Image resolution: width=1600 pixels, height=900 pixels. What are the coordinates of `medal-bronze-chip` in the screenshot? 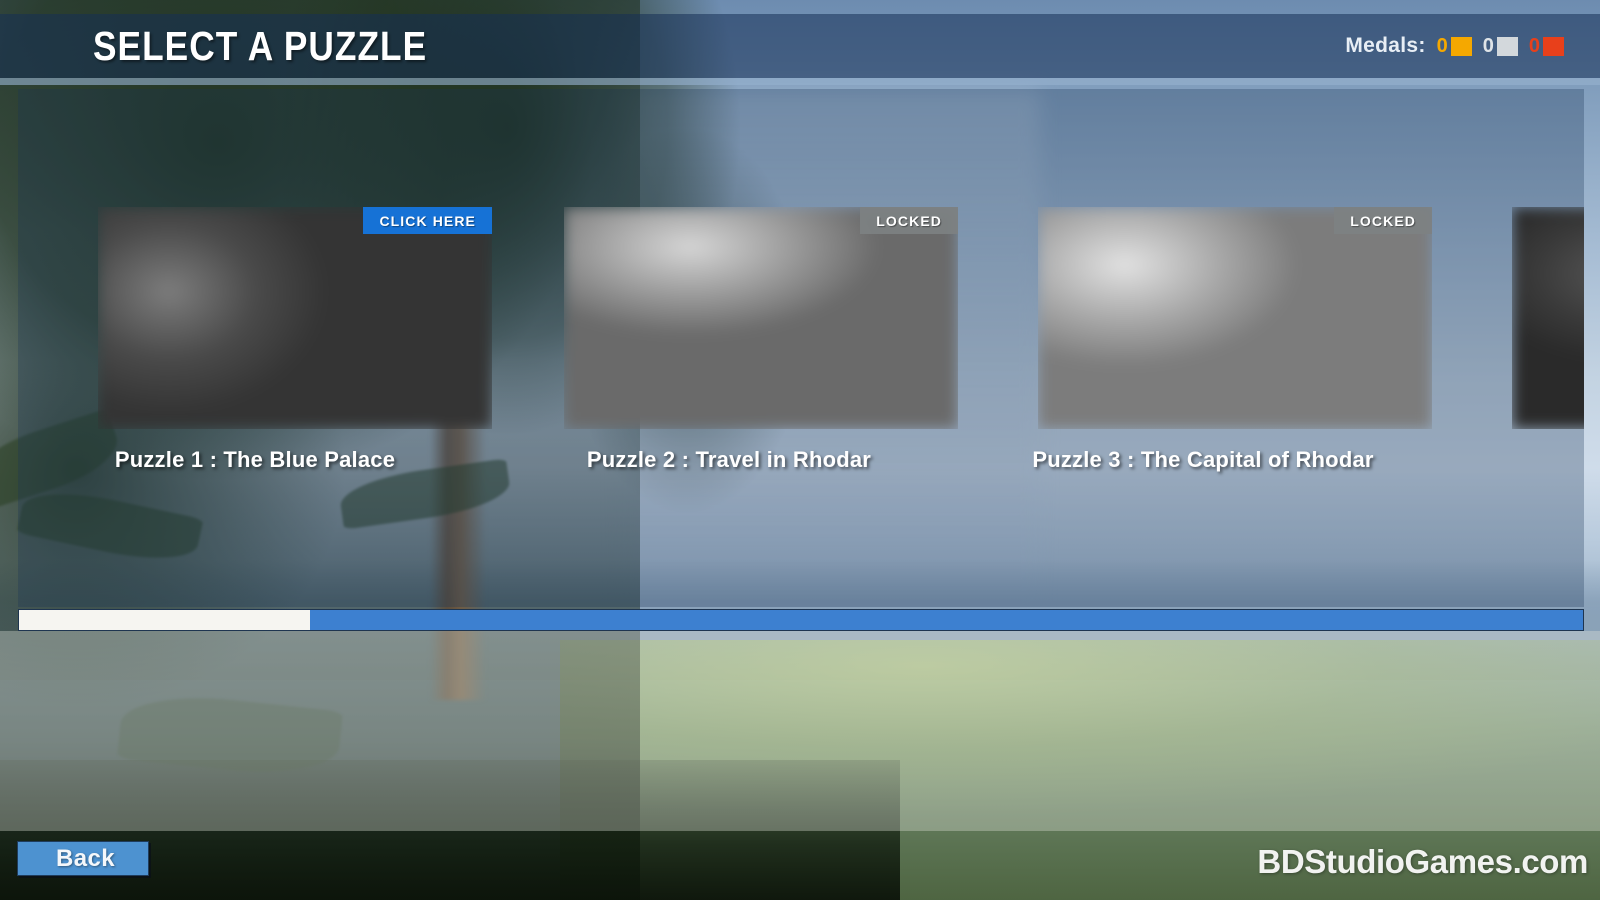 It's located at (1553, 46).